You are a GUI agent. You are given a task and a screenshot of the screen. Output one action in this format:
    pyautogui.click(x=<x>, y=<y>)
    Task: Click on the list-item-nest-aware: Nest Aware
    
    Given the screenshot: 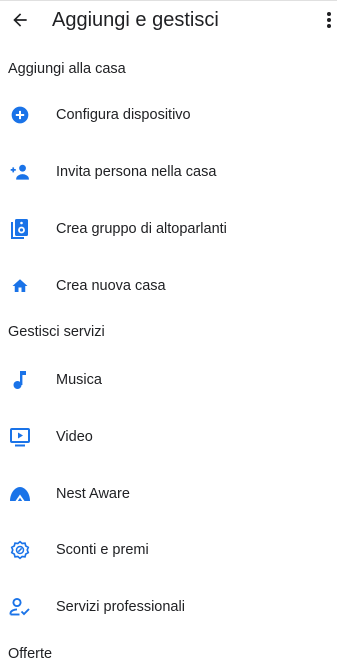 What is the action you would take?
    pyautogui.click(x=168, y=494)
    